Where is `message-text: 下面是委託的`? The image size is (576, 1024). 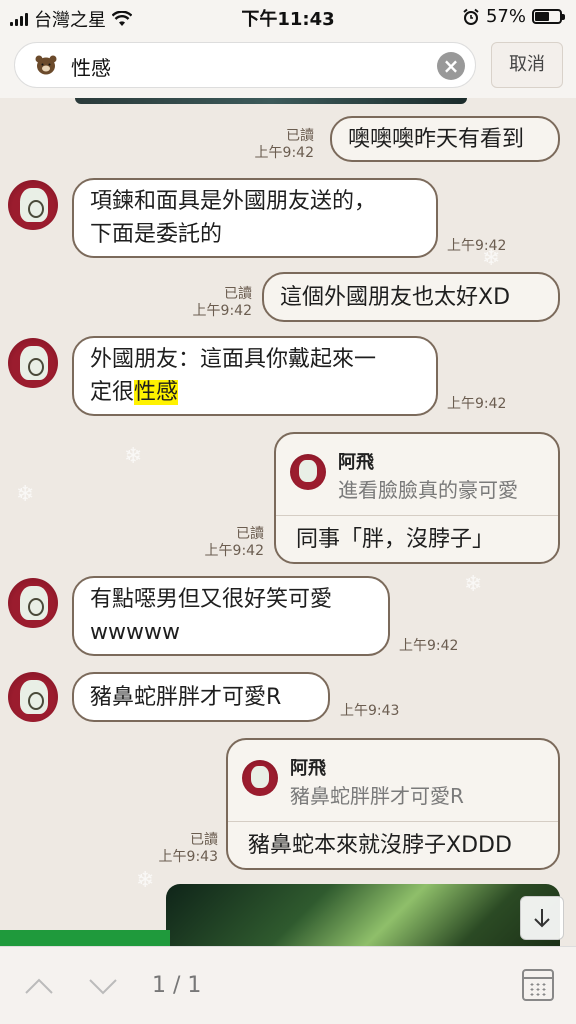 message-text: 下面是委託的 is located at coordinates (156, 234).